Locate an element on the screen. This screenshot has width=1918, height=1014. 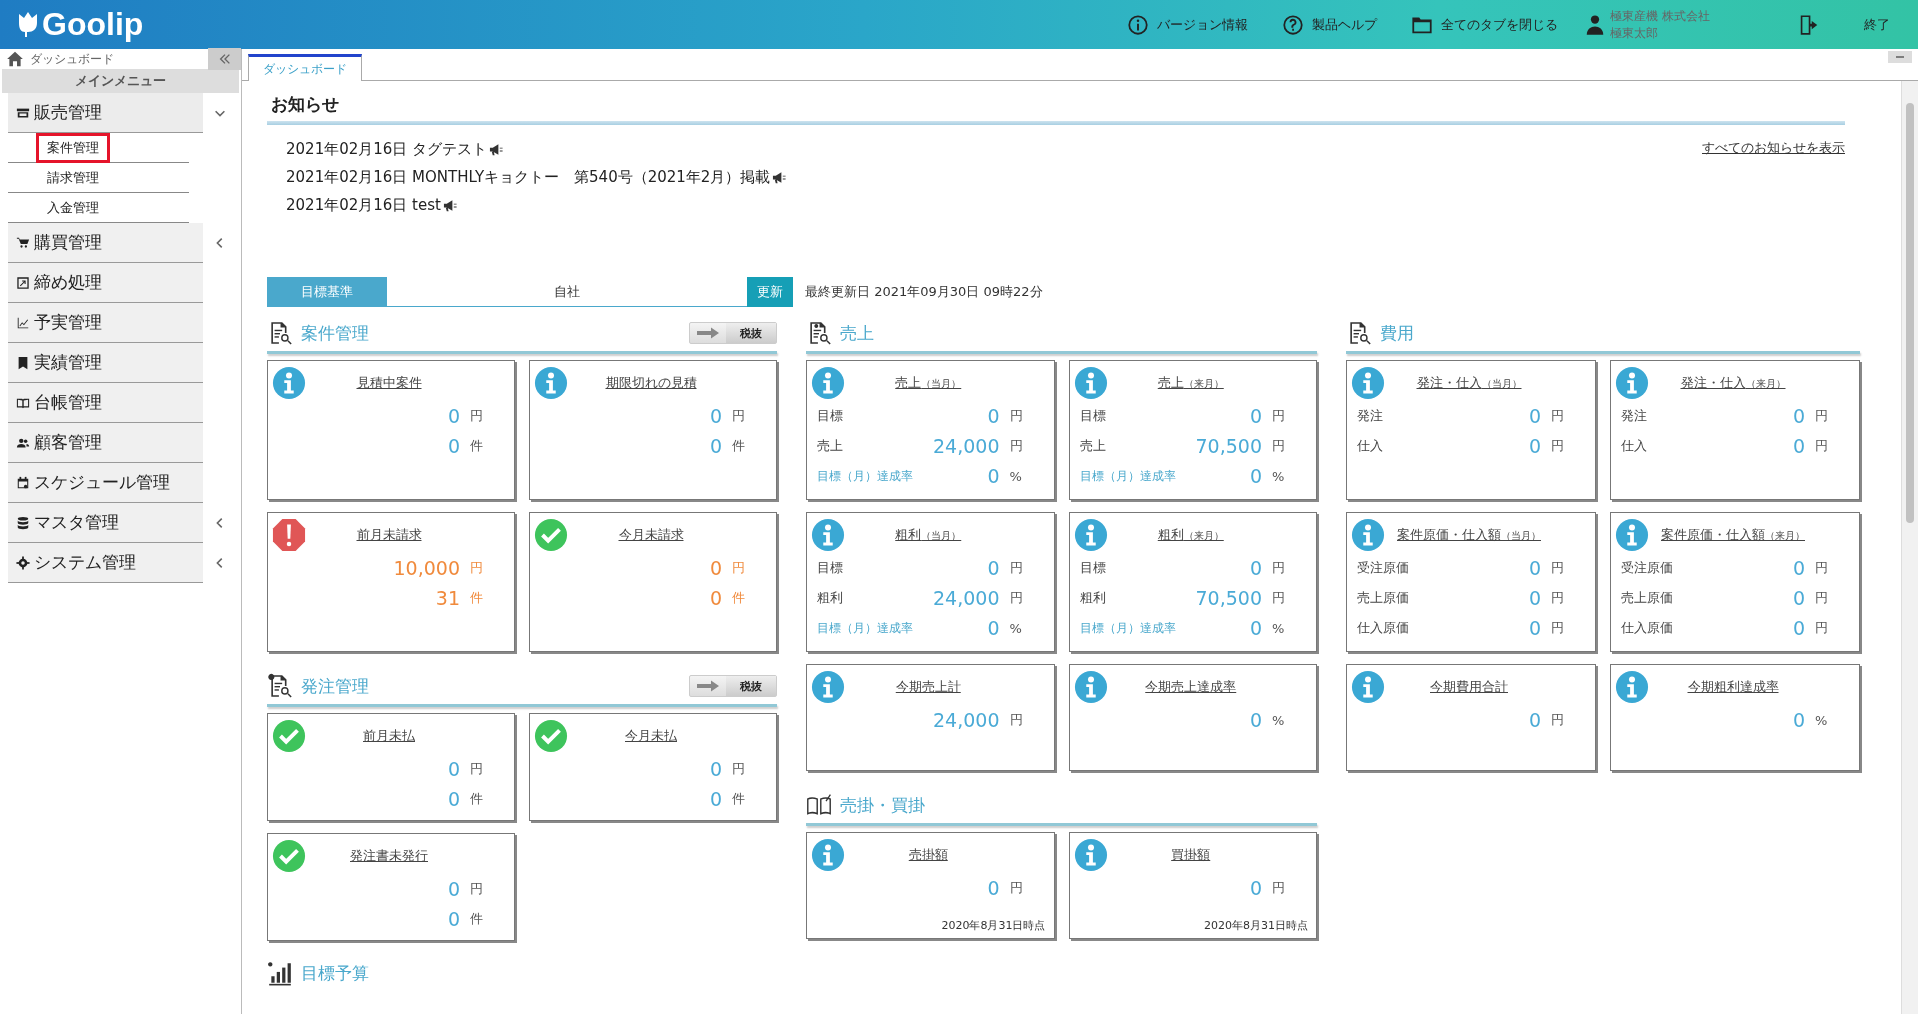
card-title-link: 発注・仕入（当月） is located at coordinates (1469, 383).